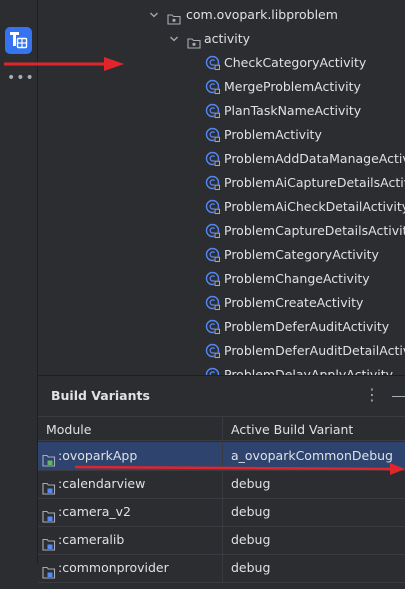 Image resolution: width=405 pixels, height=589 pixels. I want to click on module-cell: :calendarview, so click(130, 484).